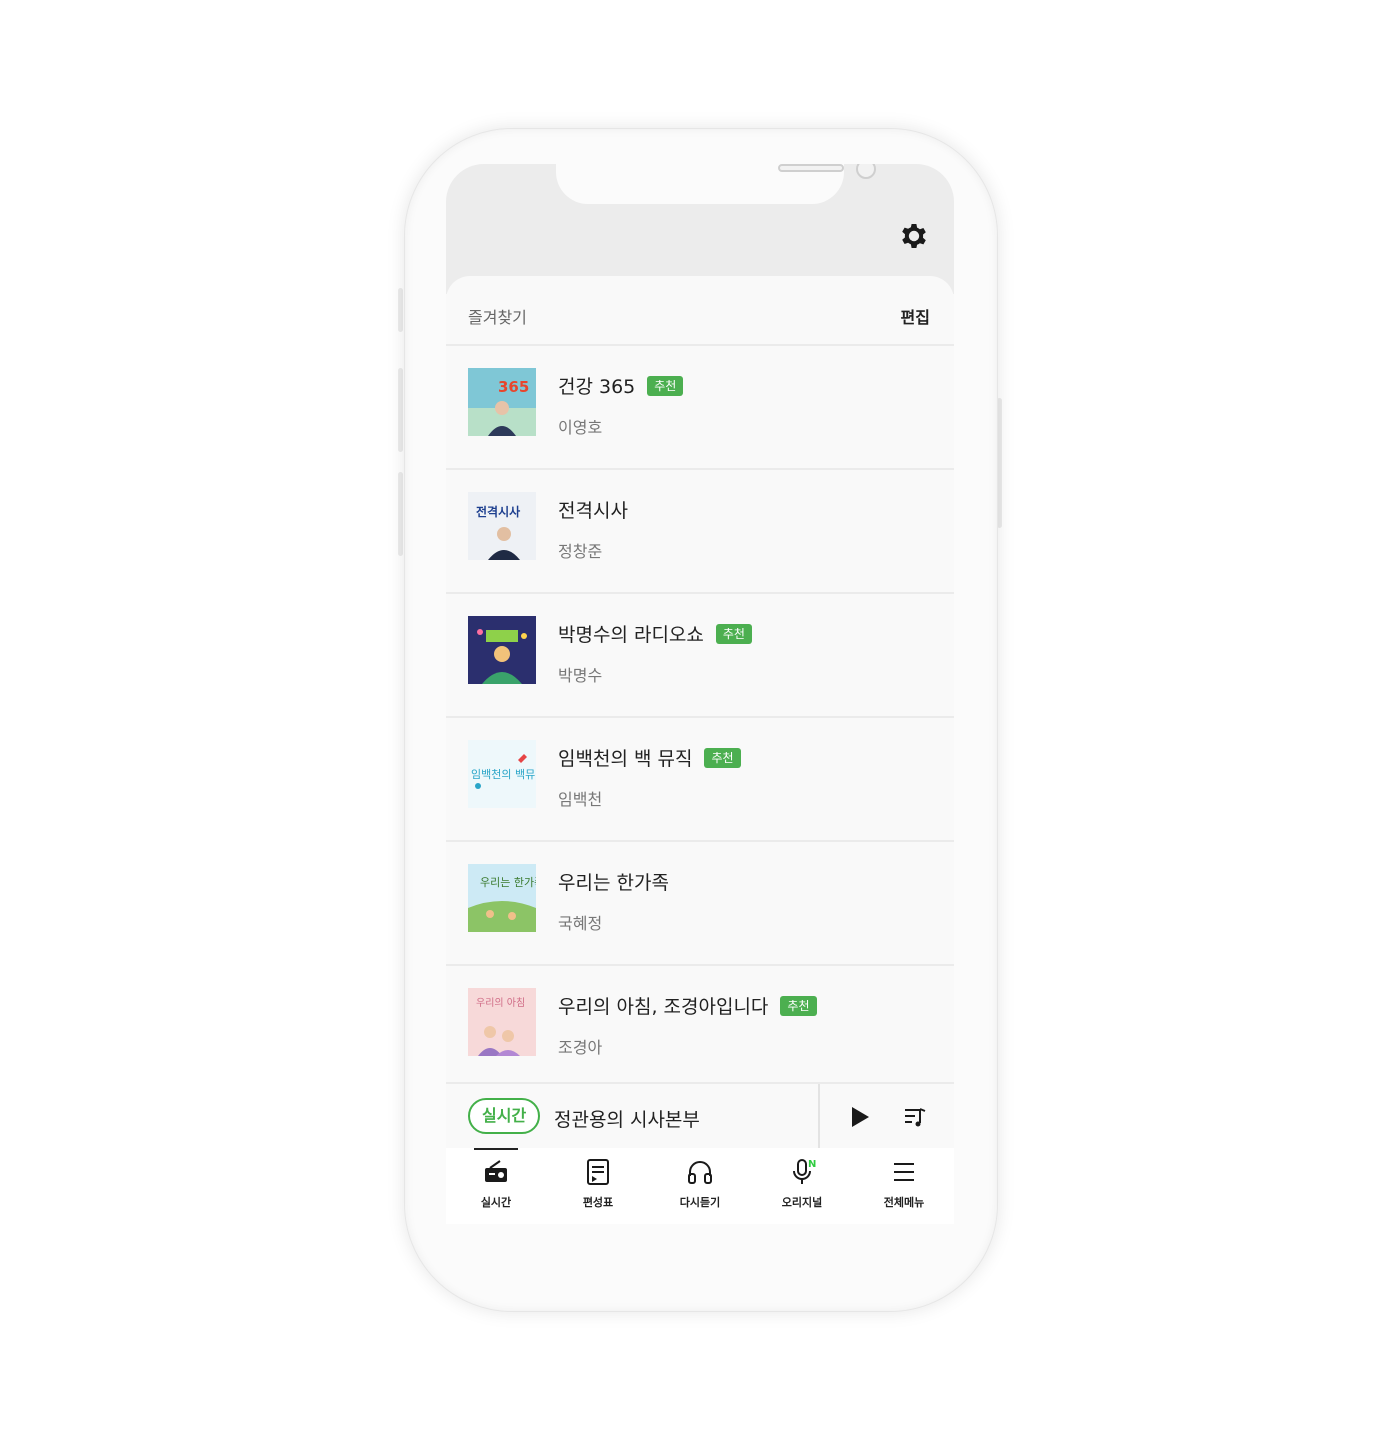 Image resolution: width=1400 pixels, height=1440 pixels. I want to click on tab-label: 실시간, so click(496, 1202).